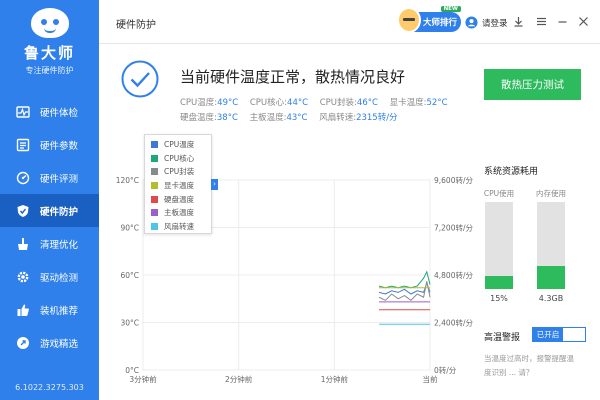 This screenshot has width=600, height=400. Describe the element at coordinates (495, 23) in the screenshot. I see `login-label: 请登录` at that location.